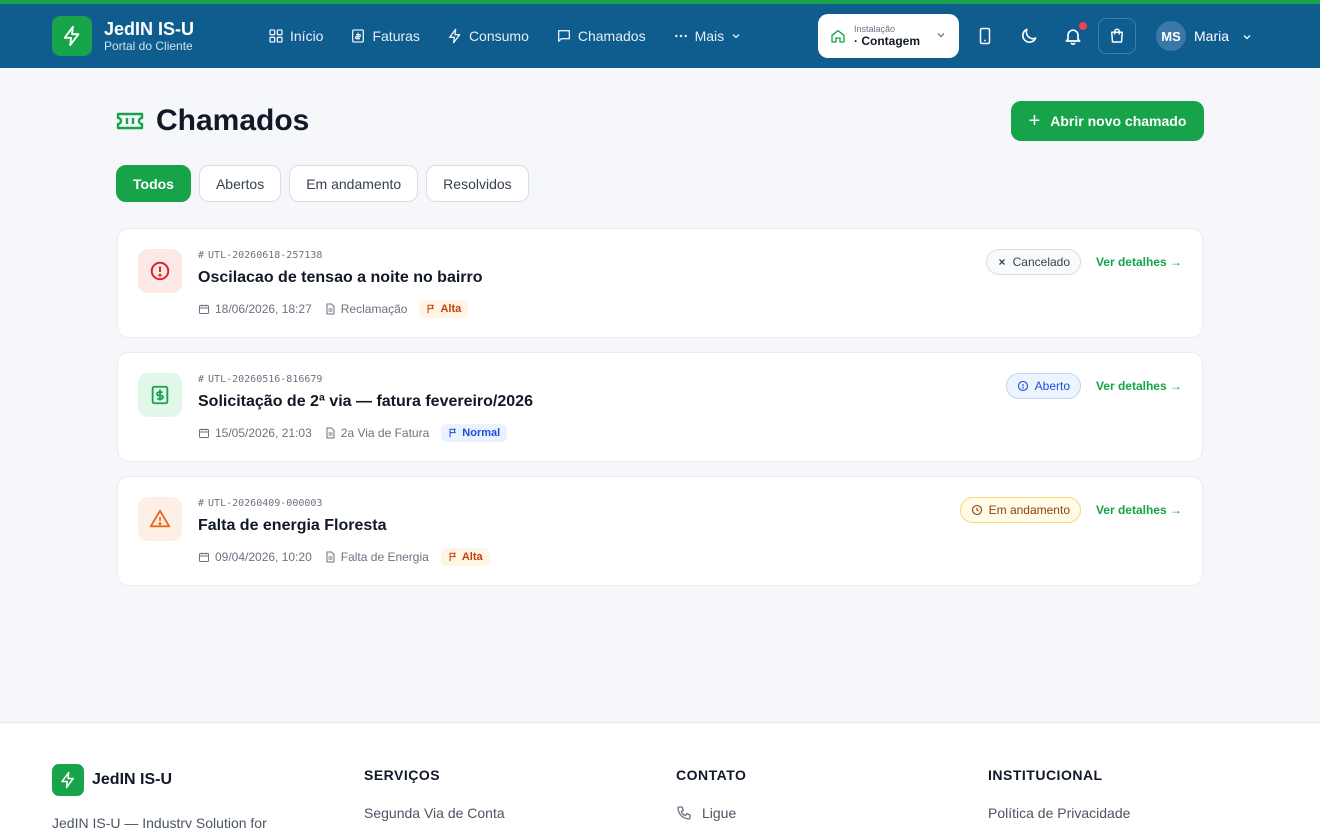 This screenshot has width=1320, height=828. Describe the element at coordinates (838, 36) in the screenshot. I see `home-icon` at that location.